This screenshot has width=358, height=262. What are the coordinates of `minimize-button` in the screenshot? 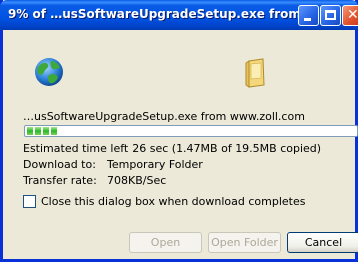 It's located at (308, 15).